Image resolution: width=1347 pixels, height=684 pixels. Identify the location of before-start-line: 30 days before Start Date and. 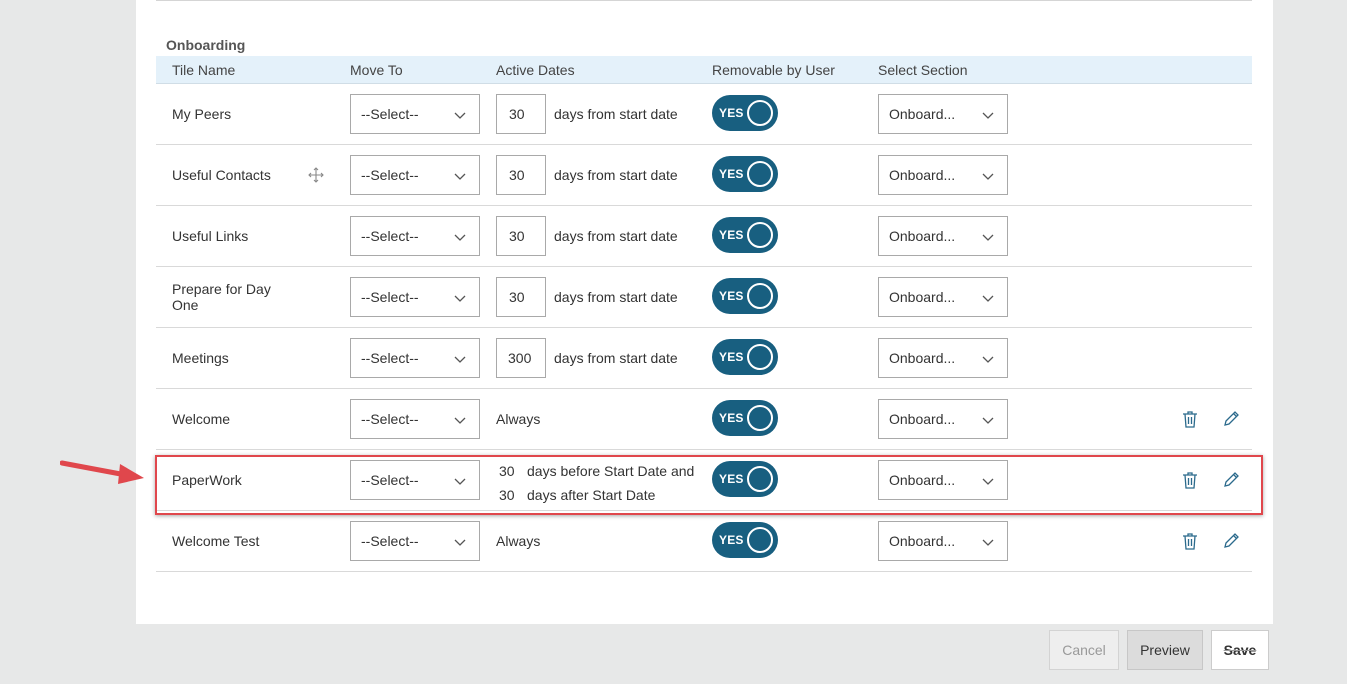
(596, 471).